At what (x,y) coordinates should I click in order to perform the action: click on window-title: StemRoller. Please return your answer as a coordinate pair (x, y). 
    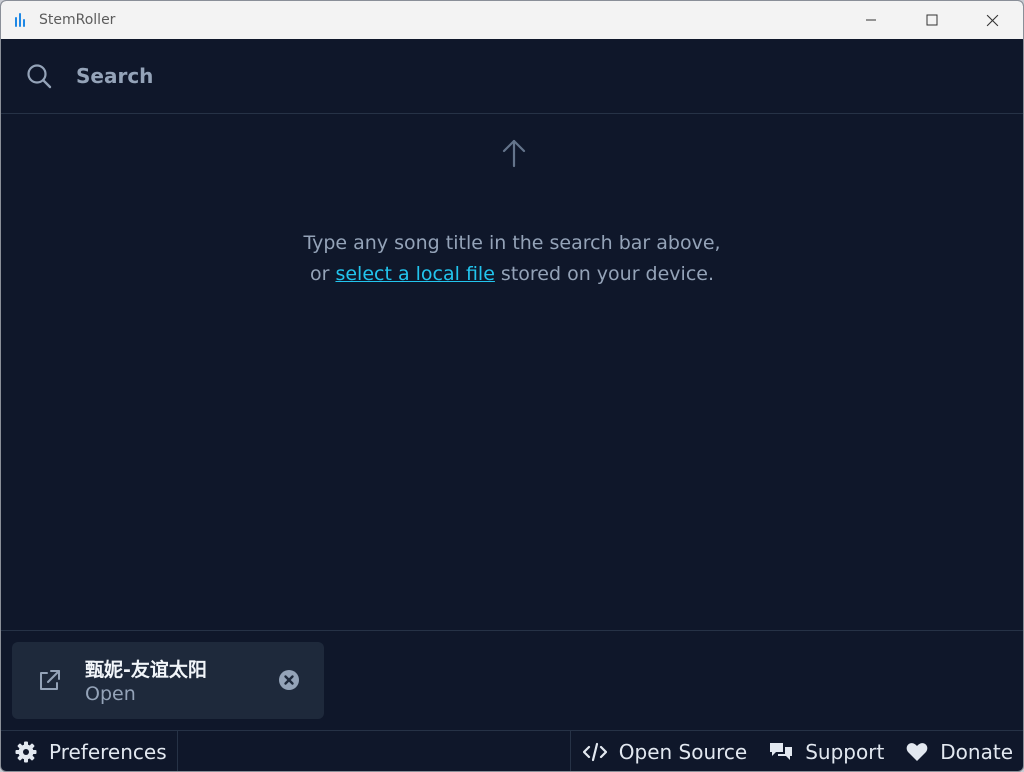
    Looking at the image, I should click on (77, 20).